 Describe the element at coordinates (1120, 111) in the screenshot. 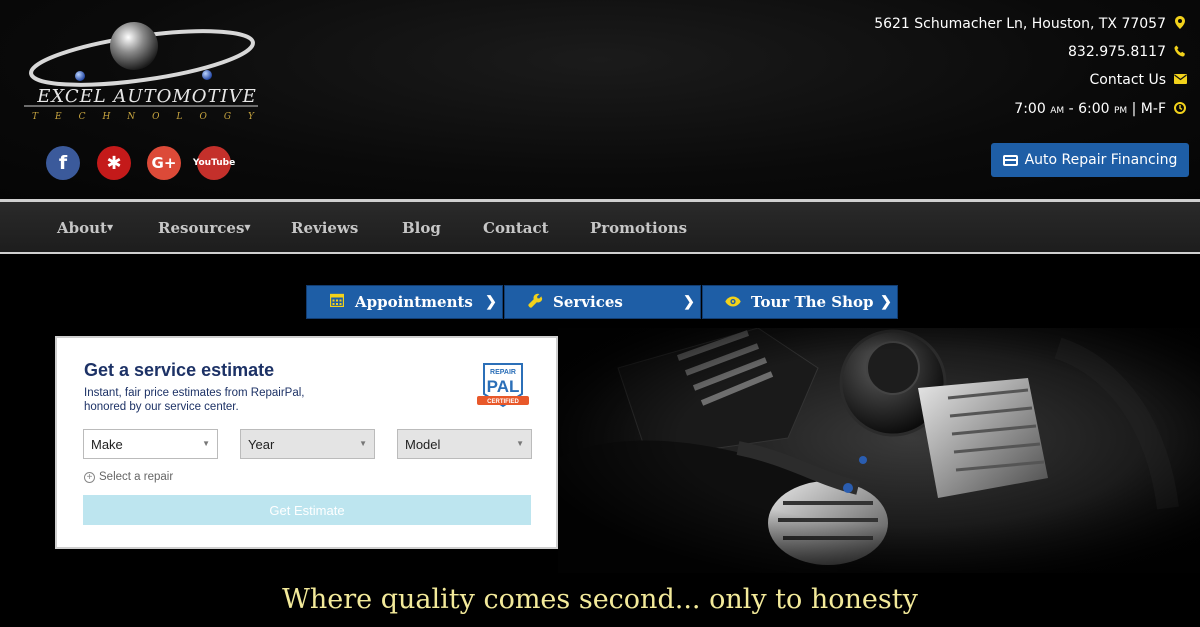

I see `pm-label: PM` at that location.